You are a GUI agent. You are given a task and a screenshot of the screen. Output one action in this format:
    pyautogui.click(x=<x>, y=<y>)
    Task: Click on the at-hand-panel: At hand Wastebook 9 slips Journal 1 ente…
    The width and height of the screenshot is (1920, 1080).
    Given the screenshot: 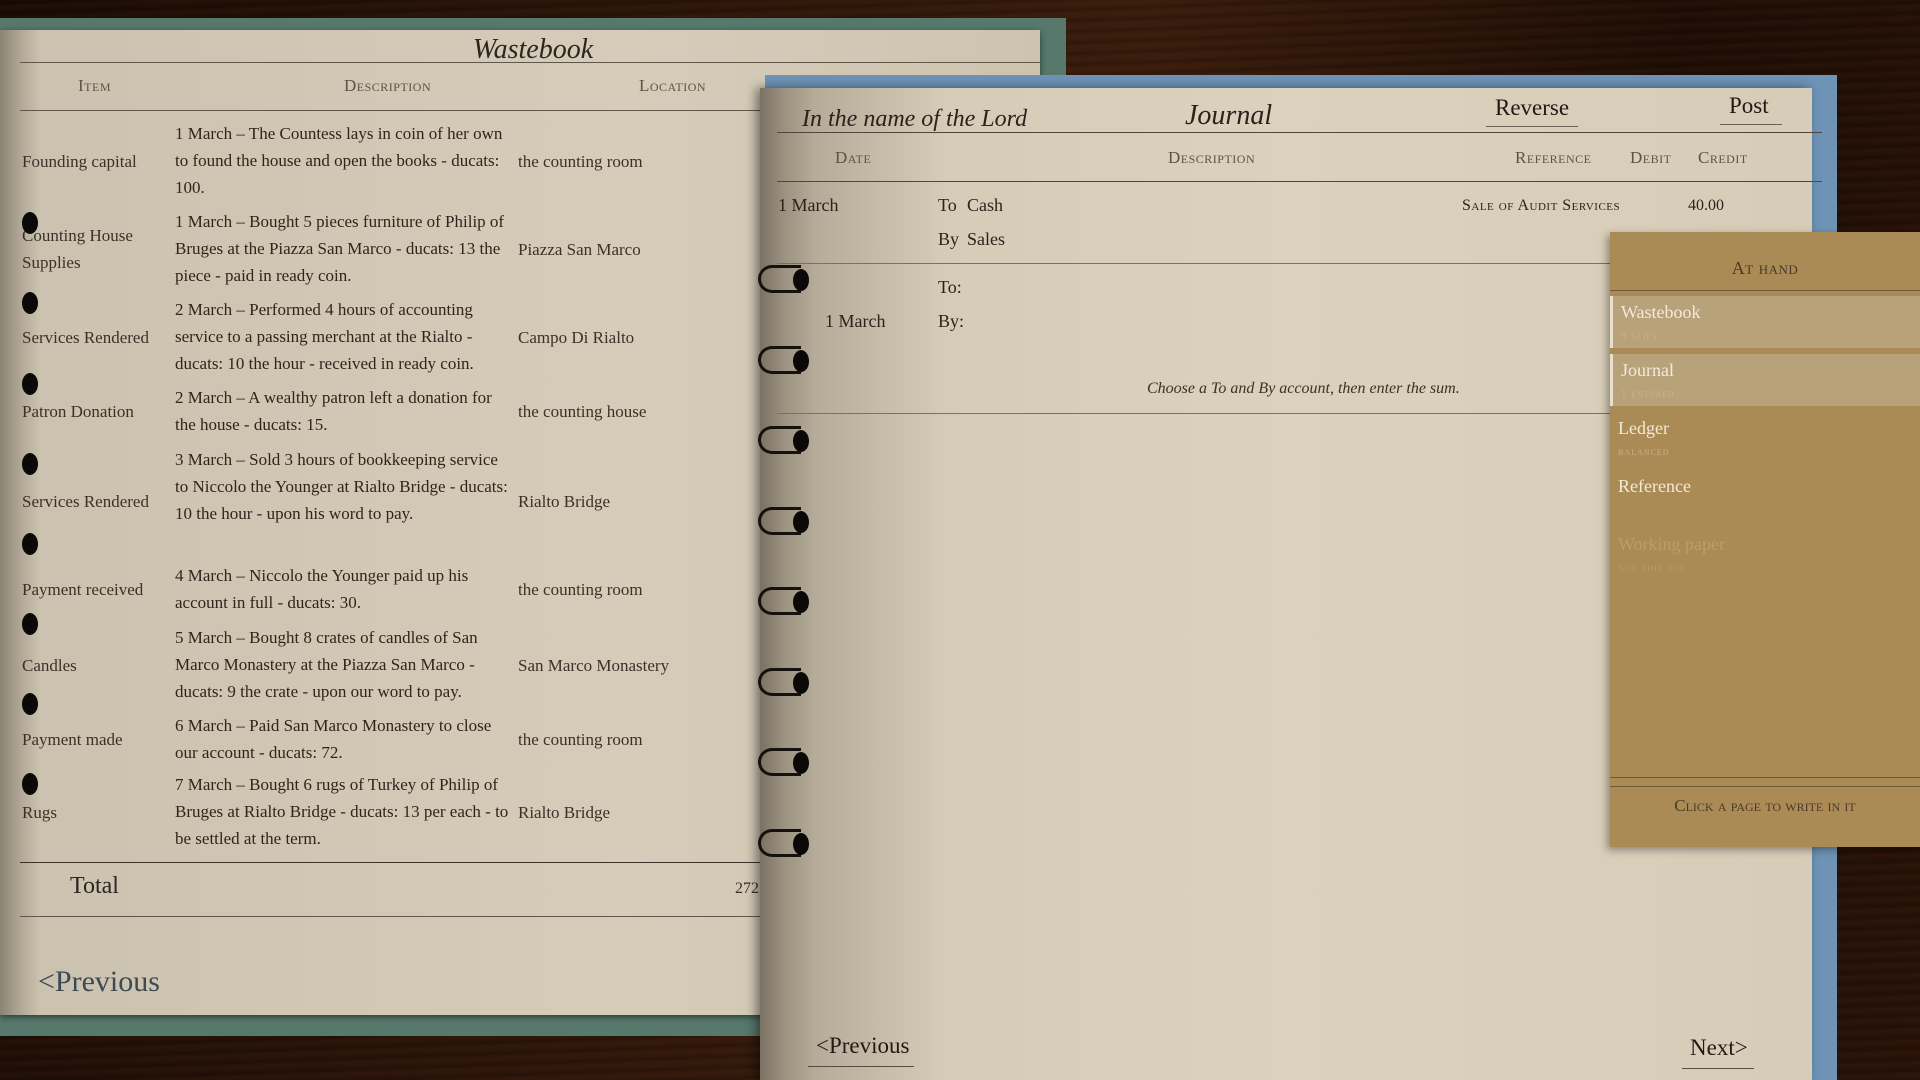 What is the action you would take?
    pyautogui.click(x=1765, y=539)
    